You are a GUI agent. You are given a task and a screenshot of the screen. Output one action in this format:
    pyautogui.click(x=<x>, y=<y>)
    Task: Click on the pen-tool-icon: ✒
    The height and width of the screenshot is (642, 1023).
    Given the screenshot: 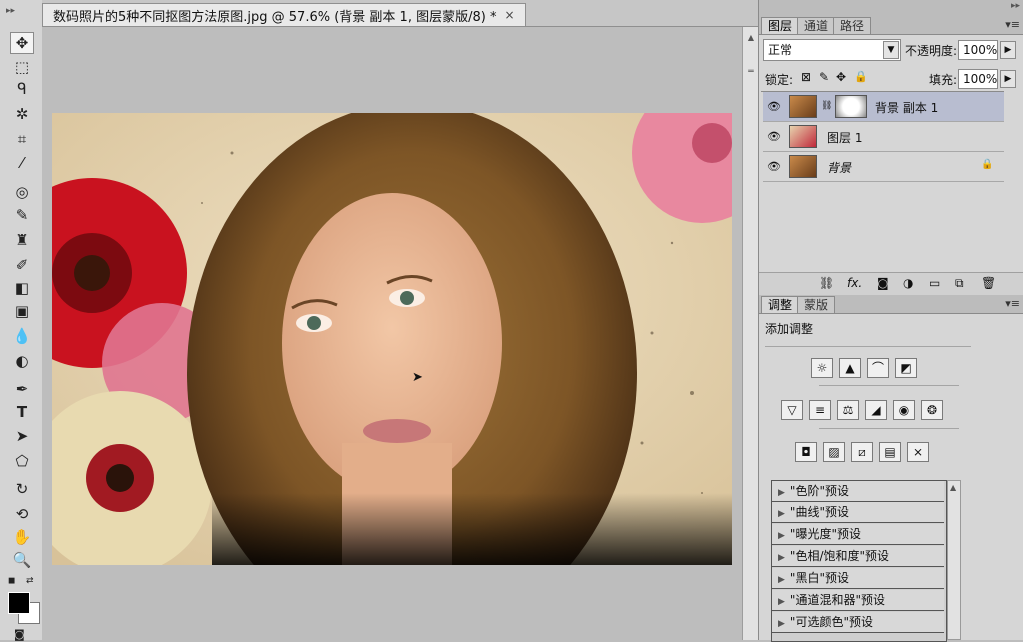 What is the action you would take?
    pyautogui.click(x=22, y=389)
    